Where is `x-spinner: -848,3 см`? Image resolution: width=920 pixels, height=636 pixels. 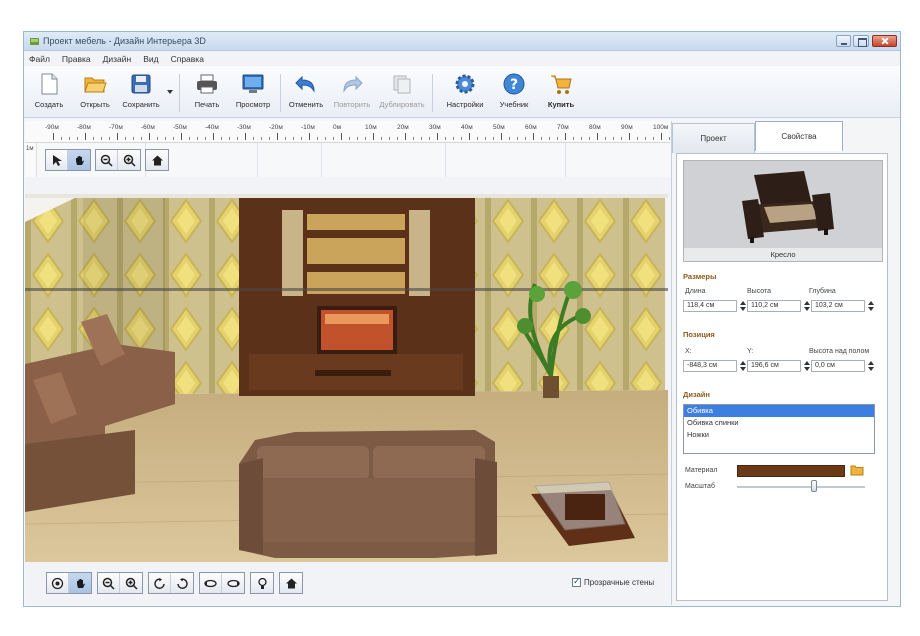 x-spinner: -848,3 см is located at coordinates (715, 366).